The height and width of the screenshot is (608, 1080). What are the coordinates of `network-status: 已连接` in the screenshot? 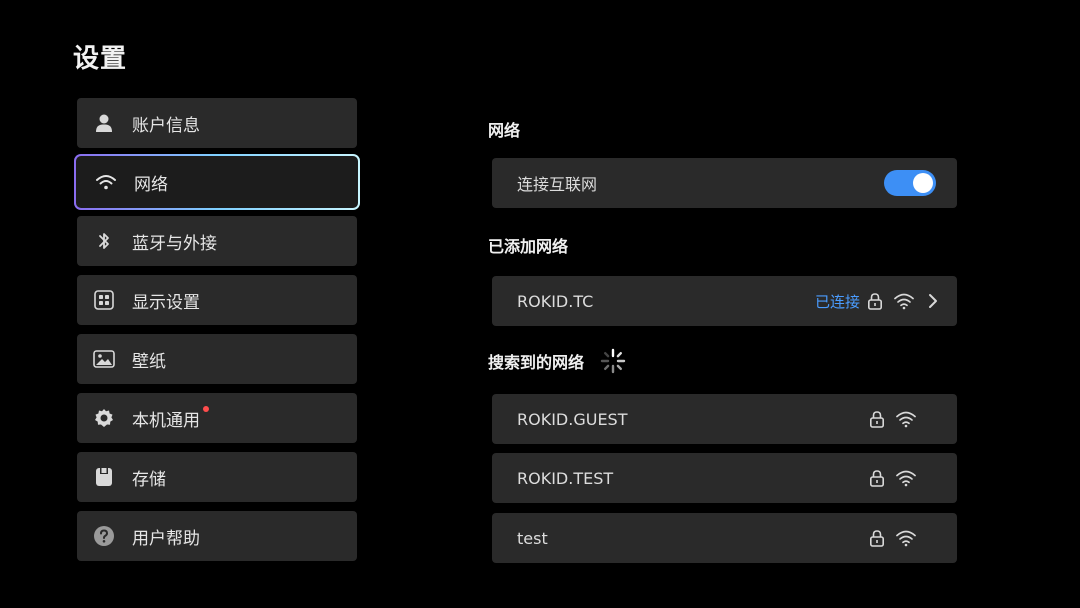 It's located at (837, 301).